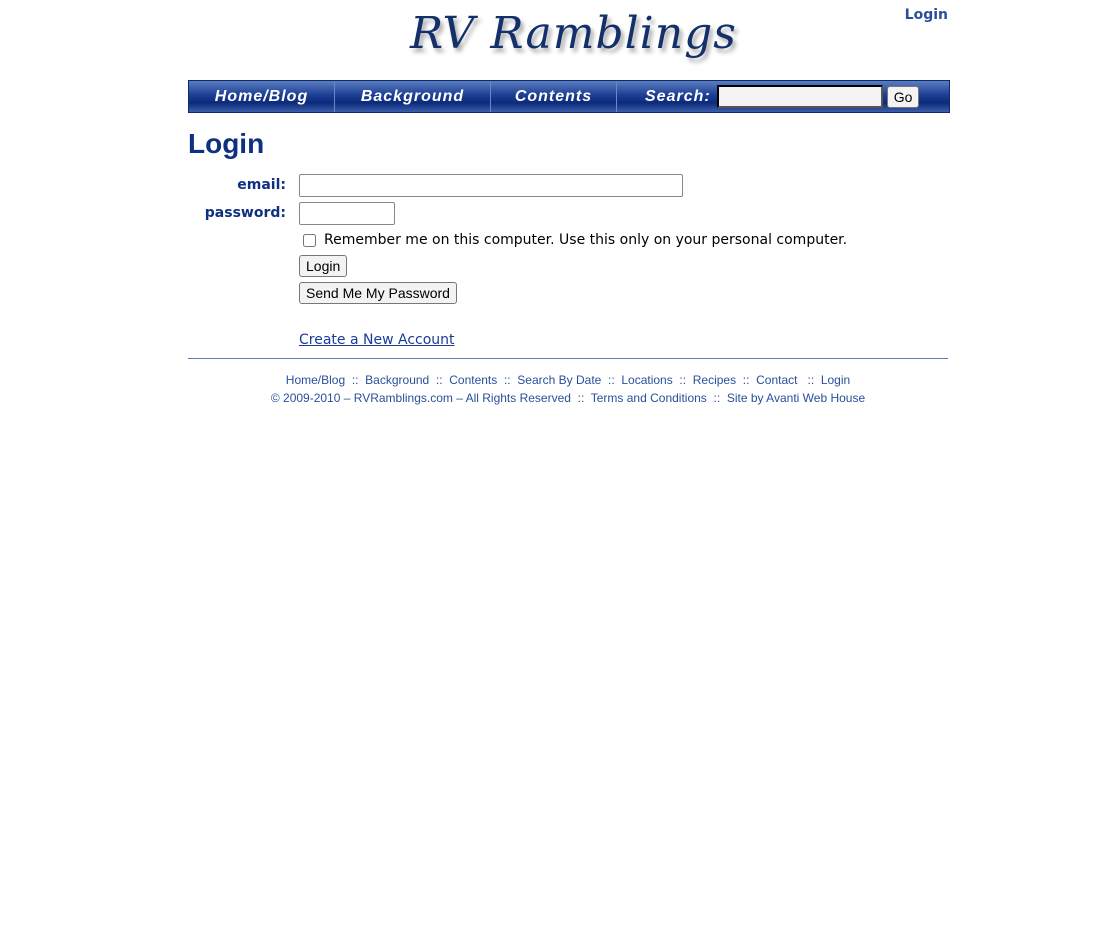  I want to click on login-button: Login, so click(323, 266).